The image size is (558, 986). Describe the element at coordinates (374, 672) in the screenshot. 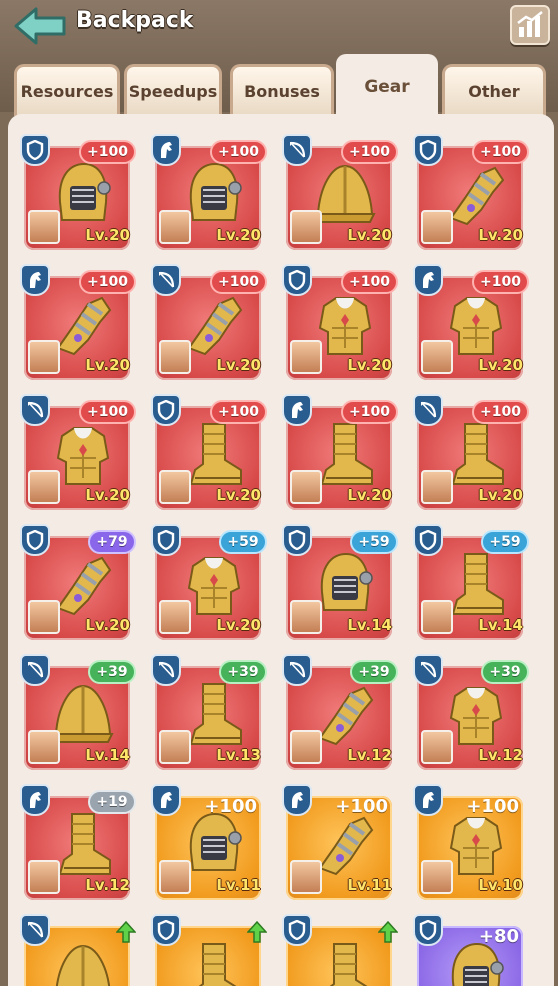

I see `bonus-badge: +39` at that location.